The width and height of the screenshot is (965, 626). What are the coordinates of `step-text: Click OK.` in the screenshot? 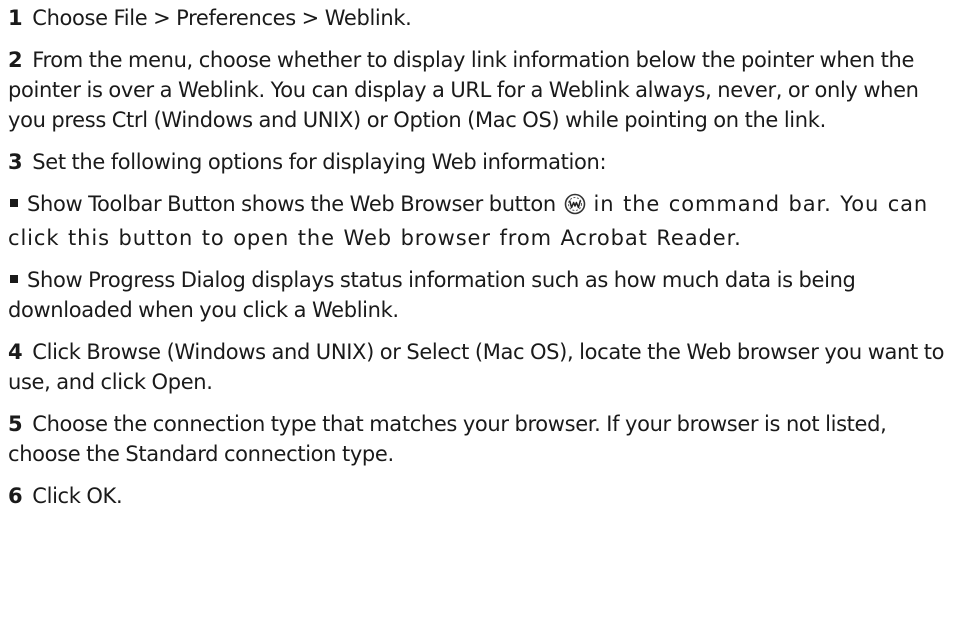 It's located at (77, 496).